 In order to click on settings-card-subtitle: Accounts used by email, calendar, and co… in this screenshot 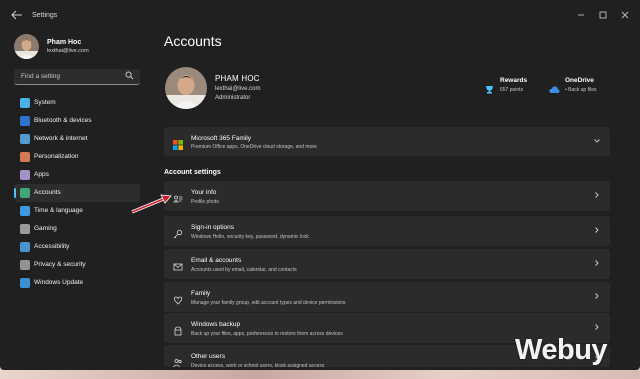, I will do `click(244, 270)`.